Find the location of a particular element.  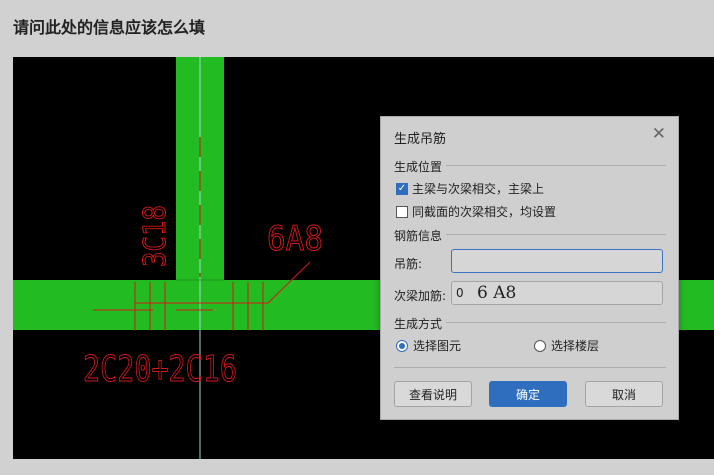

option-main-beam: ✓ 主梁与次梁相交，主梁上 is located at coordinates (470, 188).